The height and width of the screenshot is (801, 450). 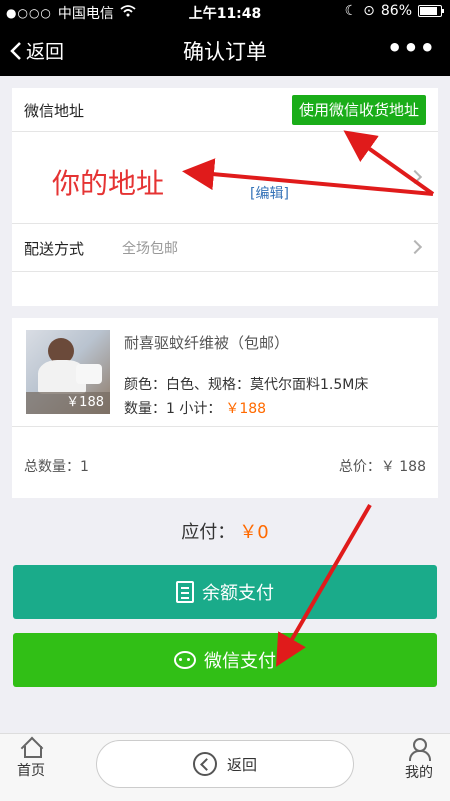 What do you see at coordinates (185, 660) in the screenshot?
I see `chat-bubble-icon` at bounding box center [185, 660].